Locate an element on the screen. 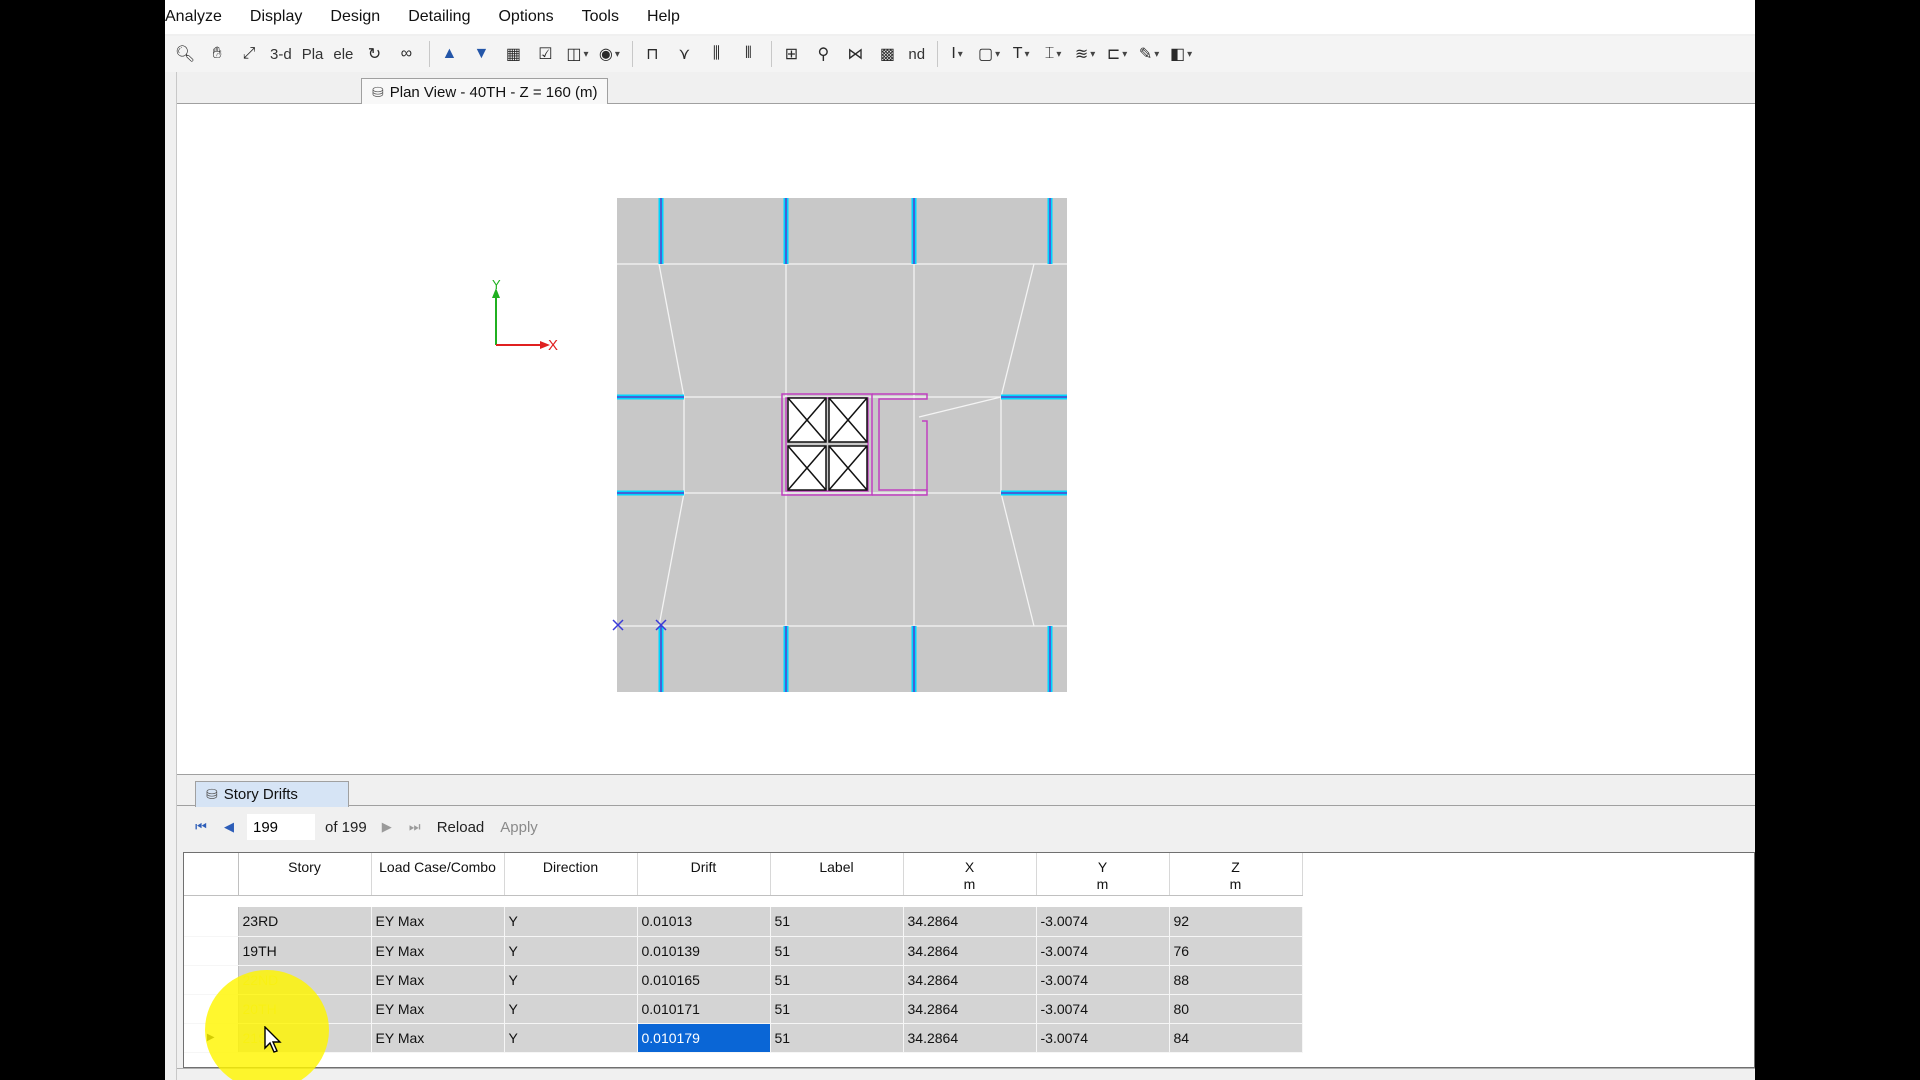 This screenshot has height=1080, width=1920. cell-drift: 0.010171 is located at coordinates (704, 1009).